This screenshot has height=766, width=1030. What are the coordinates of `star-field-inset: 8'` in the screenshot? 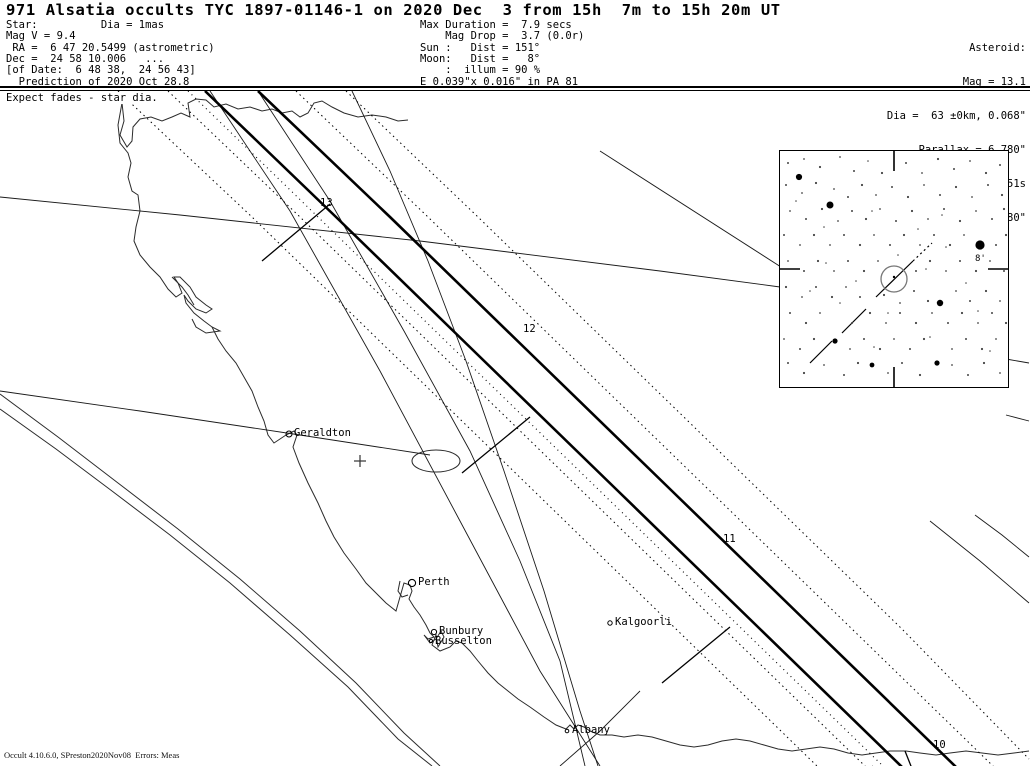 It's located at (894, 269).